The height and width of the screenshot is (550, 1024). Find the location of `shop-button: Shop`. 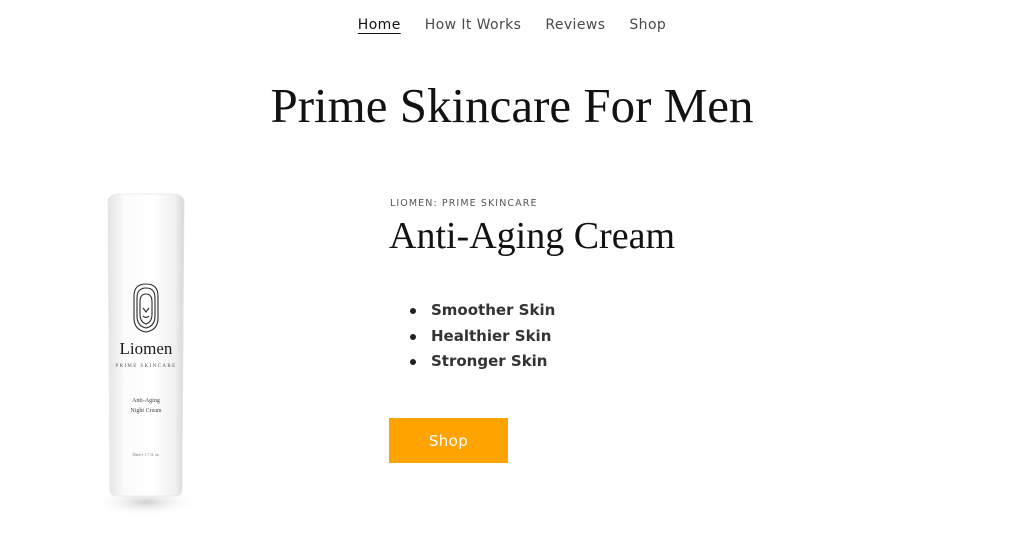

shop-button: Shop is located at coordinates (448, 440).